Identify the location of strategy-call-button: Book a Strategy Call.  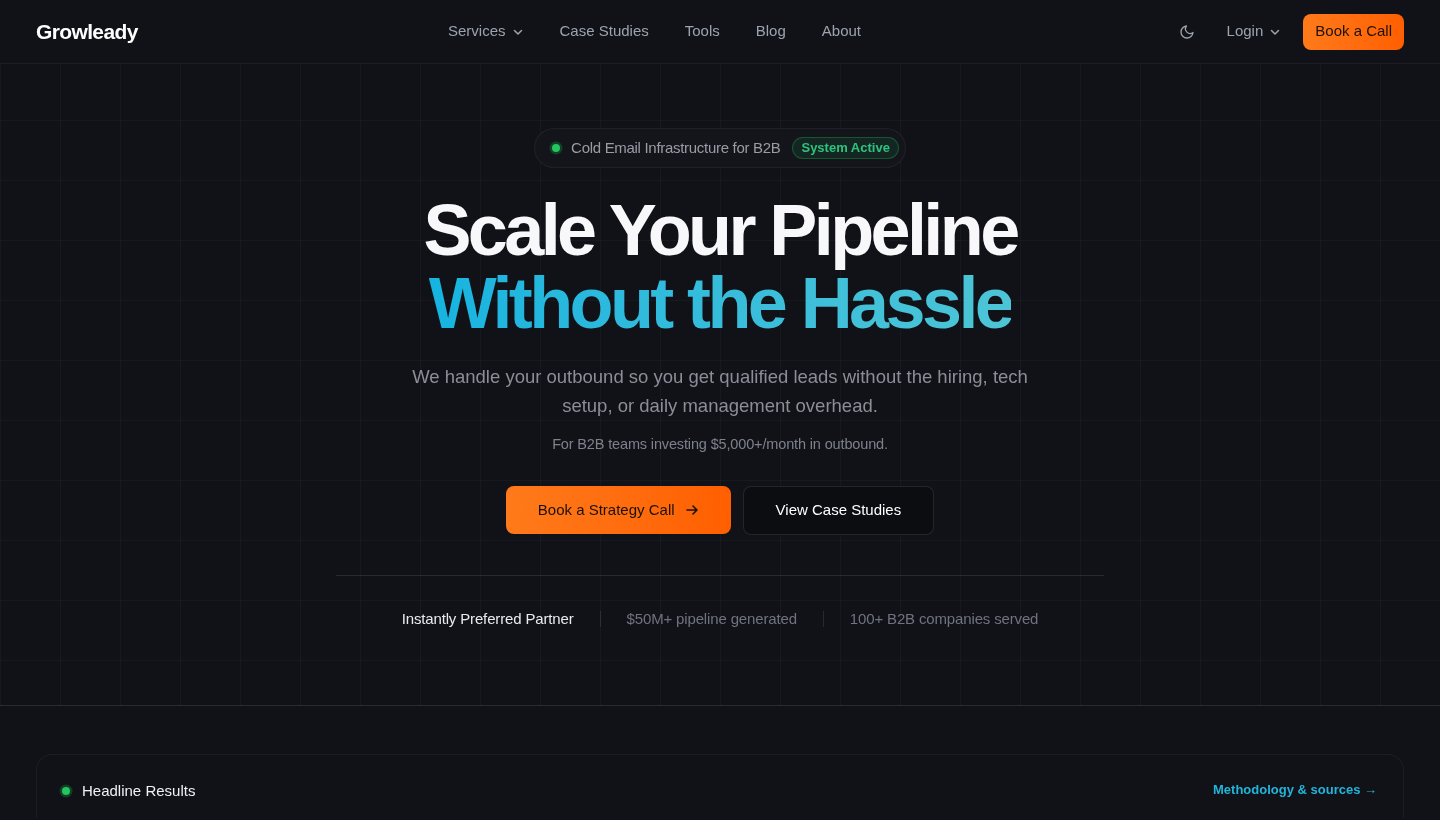
(618, 510).